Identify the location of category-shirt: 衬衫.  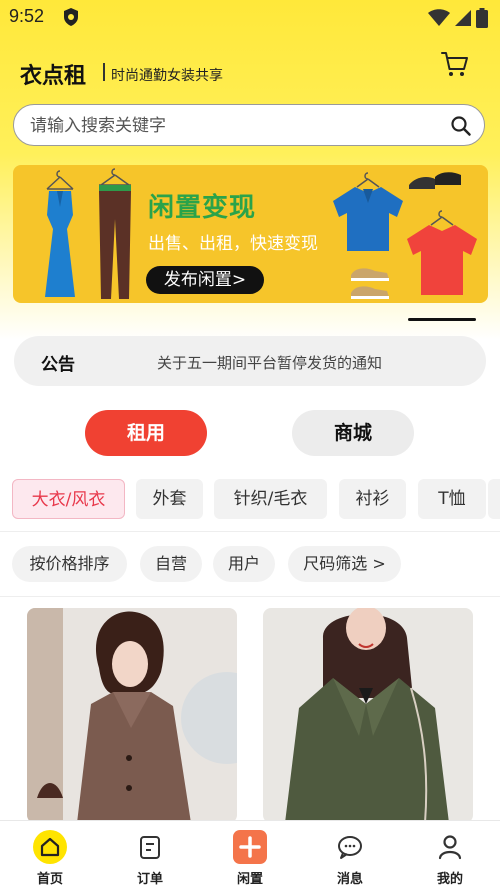
(372, 499).